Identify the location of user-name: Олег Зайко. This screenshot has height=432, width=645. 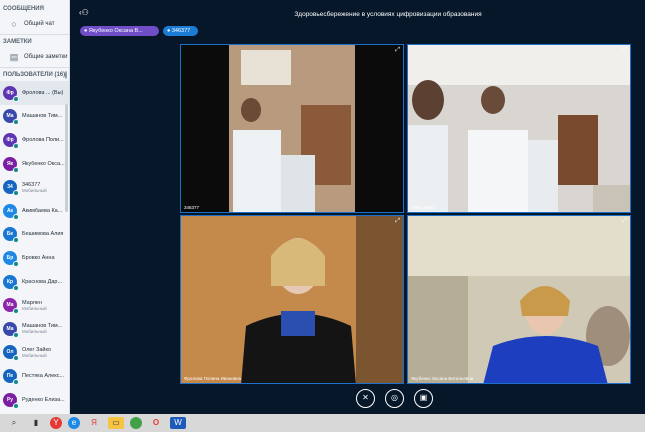
(36, 349).